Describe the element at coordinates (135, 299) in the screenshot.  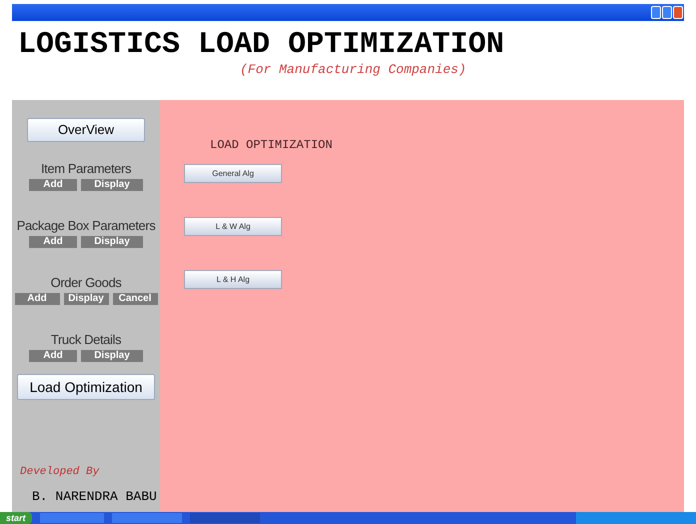
I see `section-button: Cancel` at that location.